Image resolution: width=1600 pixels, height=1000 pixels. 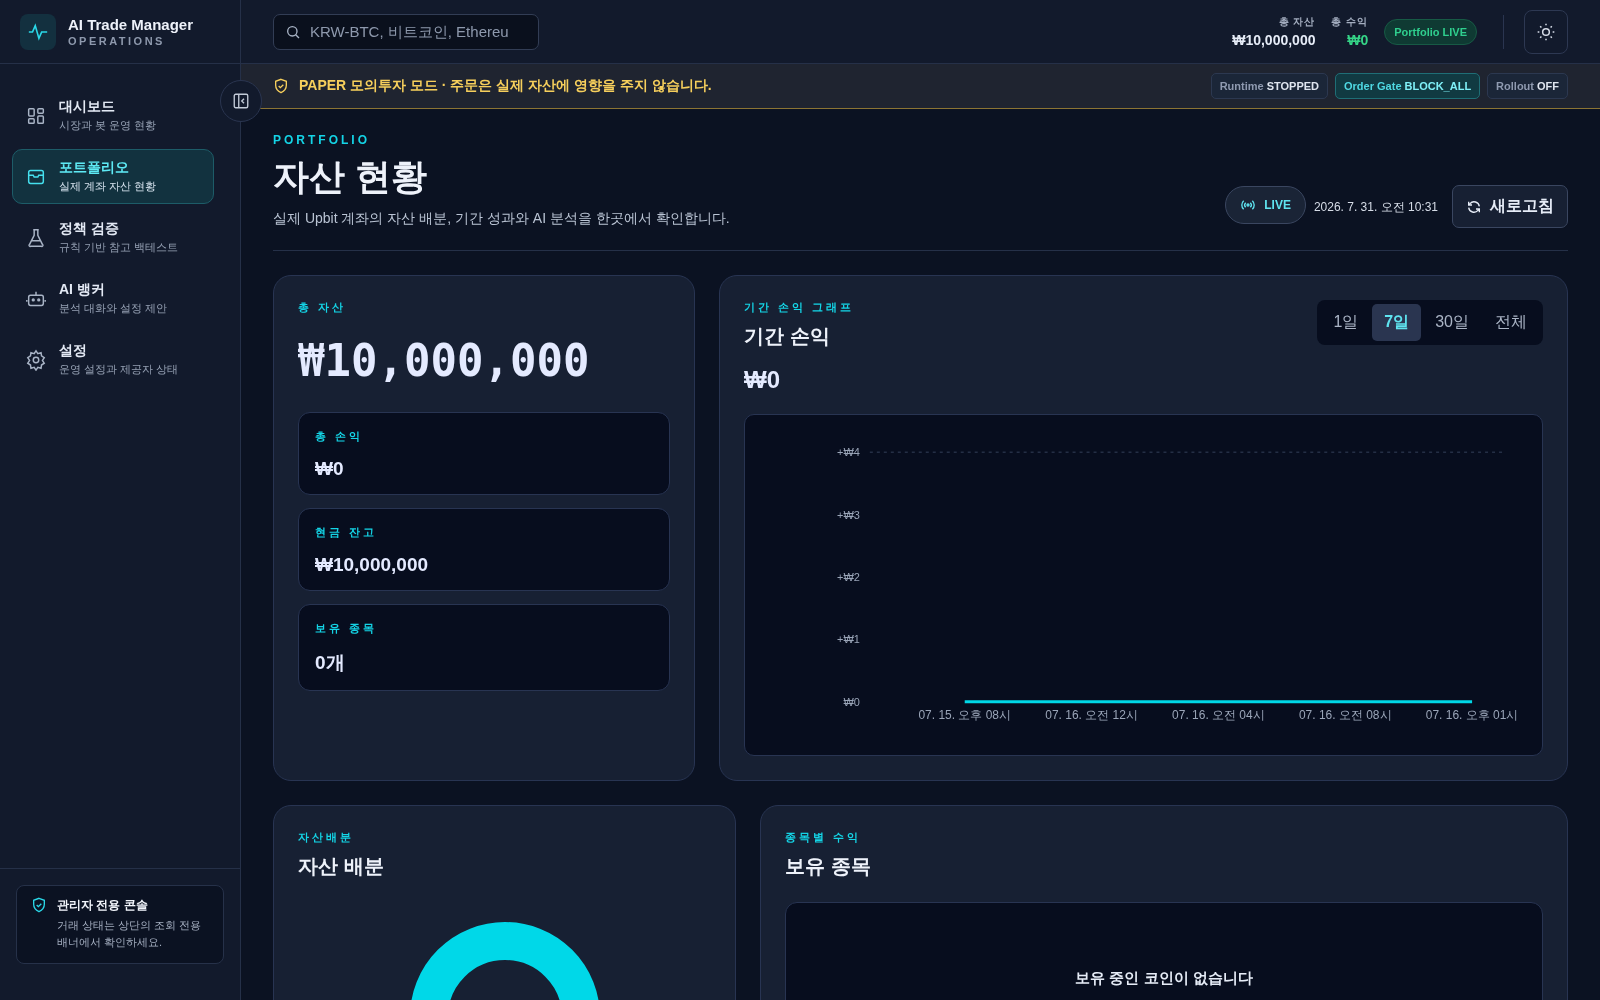 What do you see at coordinates (444, 360) in the screenshot?
I see `total-assets-value: ₩10,000,000` at bounding box center [444, 360].